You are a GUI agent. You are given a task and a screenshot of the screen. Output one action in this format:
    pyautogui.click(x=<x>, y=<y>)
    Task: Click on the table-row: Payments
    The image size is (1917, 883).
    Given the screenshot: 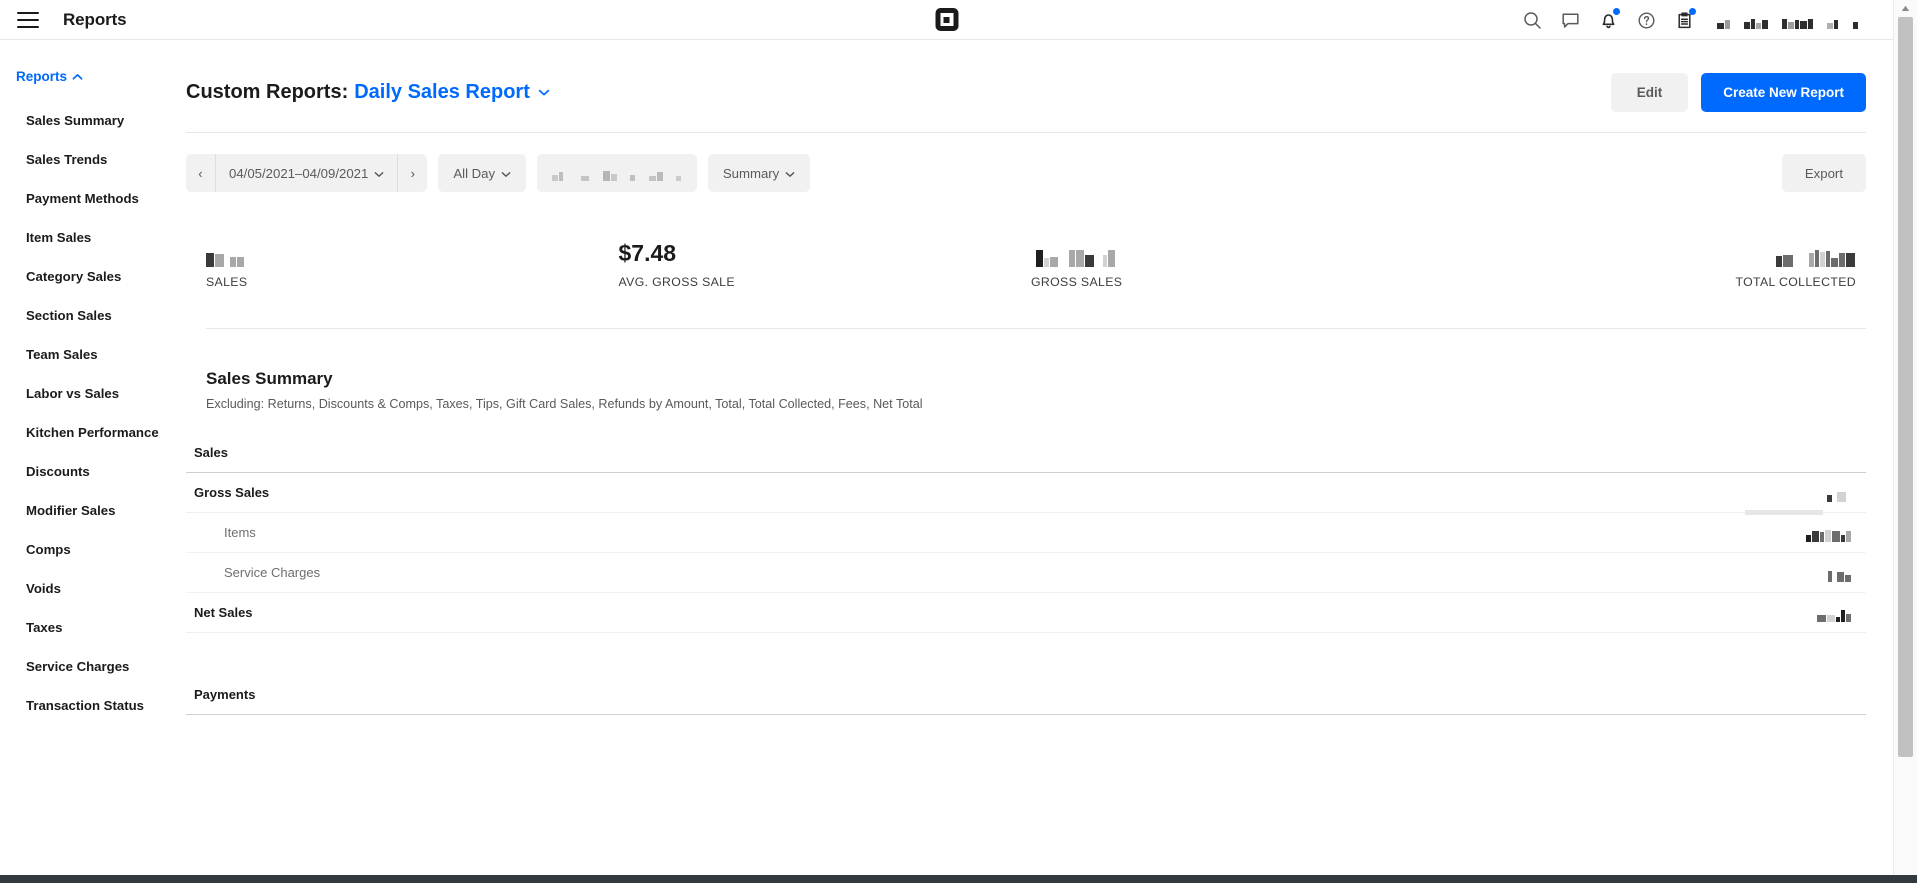 What is the action you would take?
    pyautogui.click(x=1026, y=695)
    